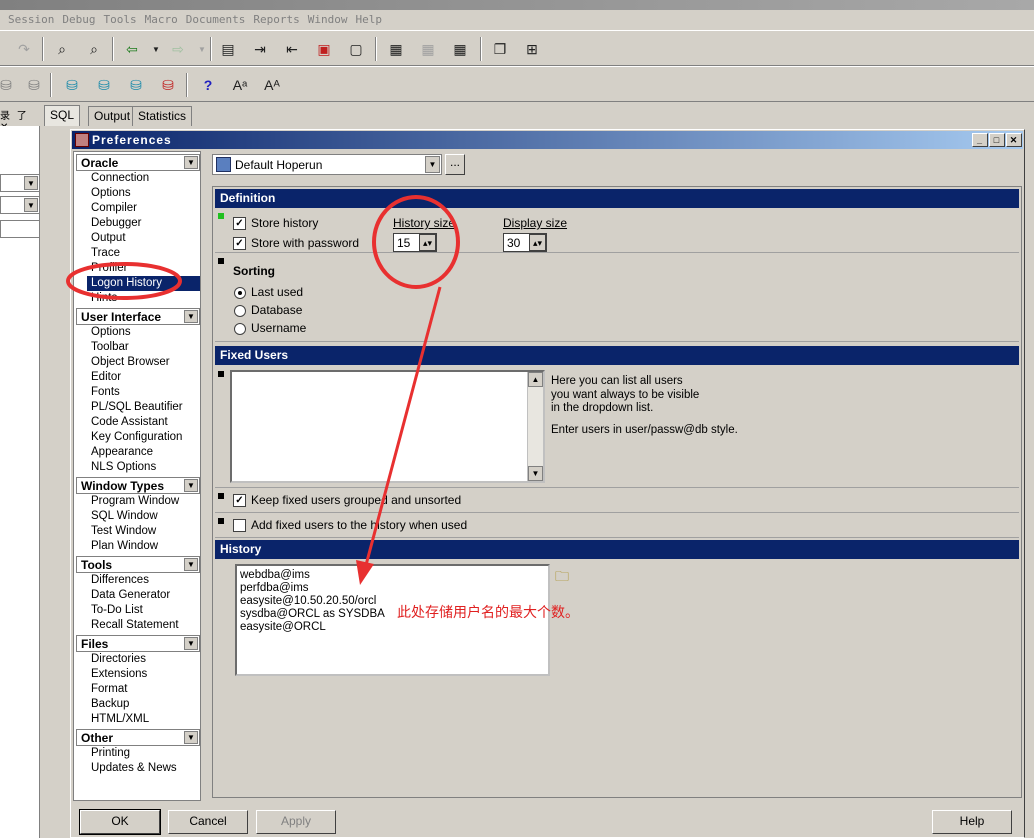  I want to click on category-item: Compiler, so click(114, 208).